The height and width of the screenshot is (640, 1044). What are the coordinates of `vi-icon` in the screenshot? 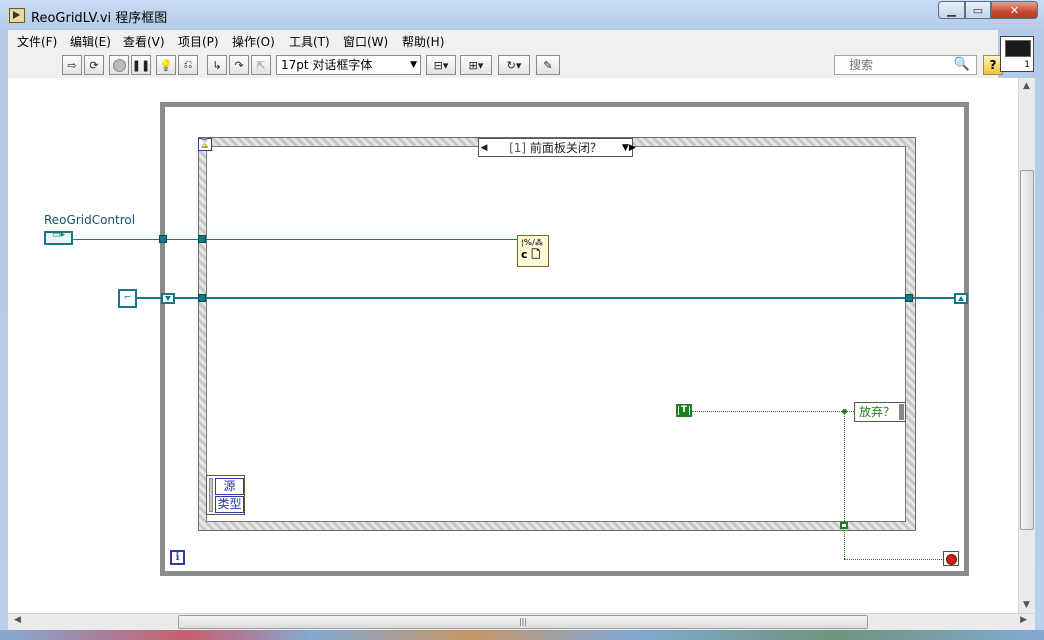 It's located at (17, 15).